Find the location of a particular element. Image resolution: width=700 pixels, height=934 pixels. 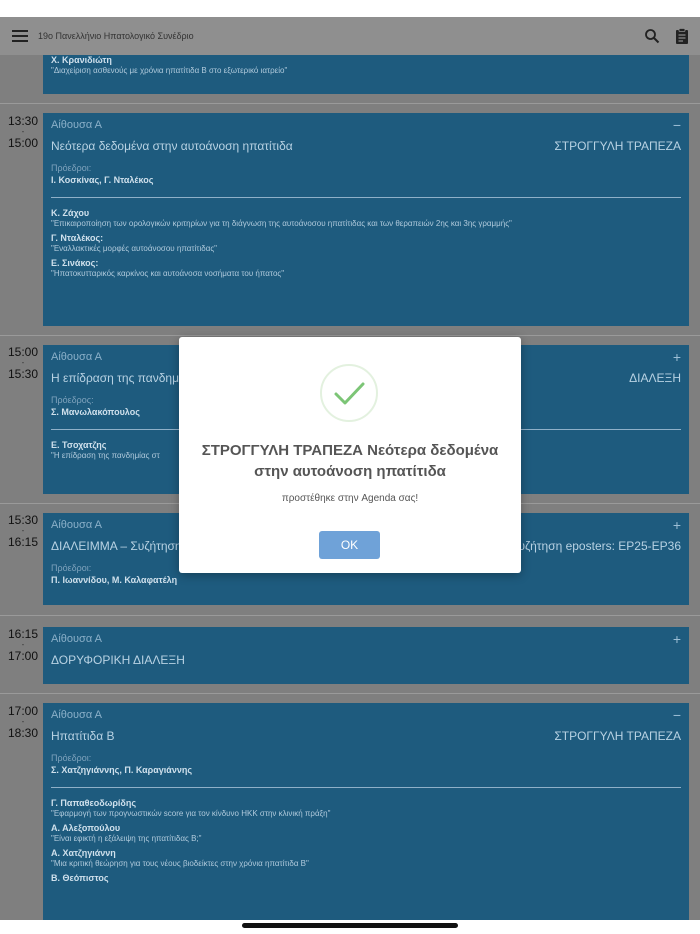

clipboard-icon is located at coordinates (682, 36).